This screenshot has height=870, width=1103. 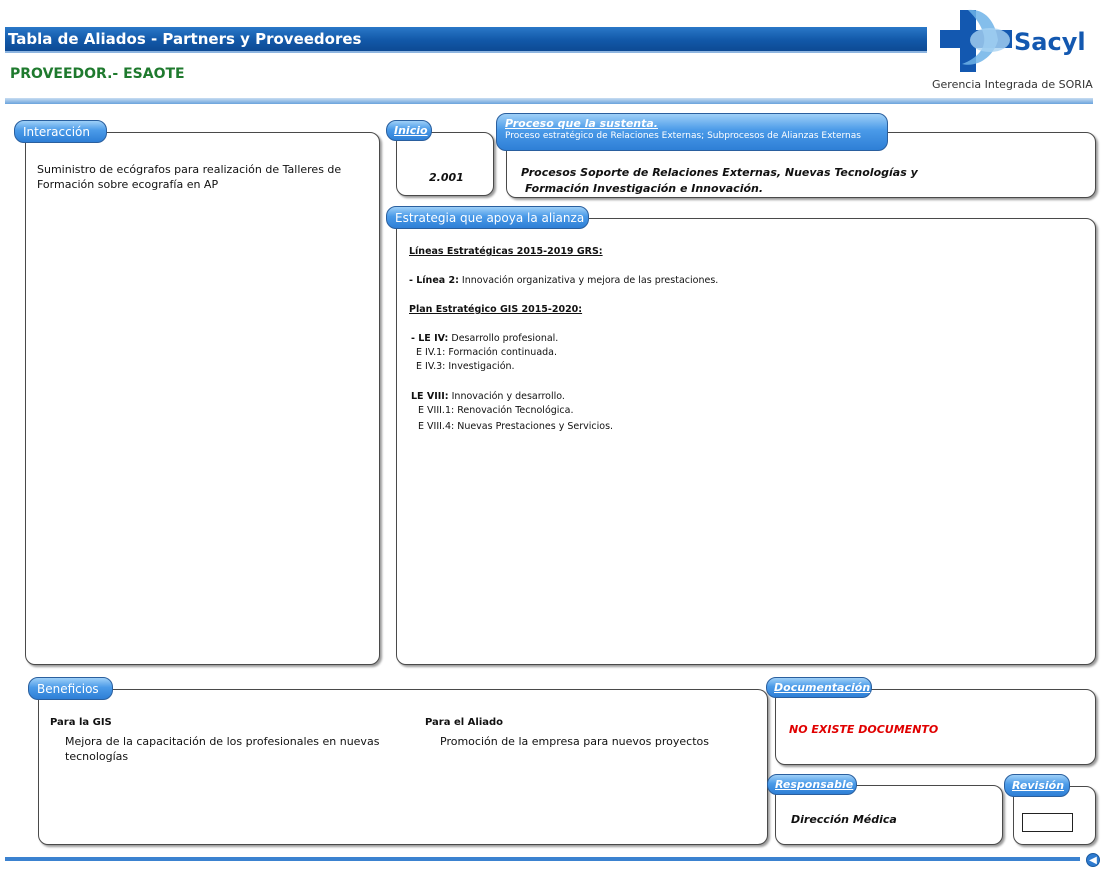 I want to click on le8-label: LE VIII:, so click(x=430, y=396).